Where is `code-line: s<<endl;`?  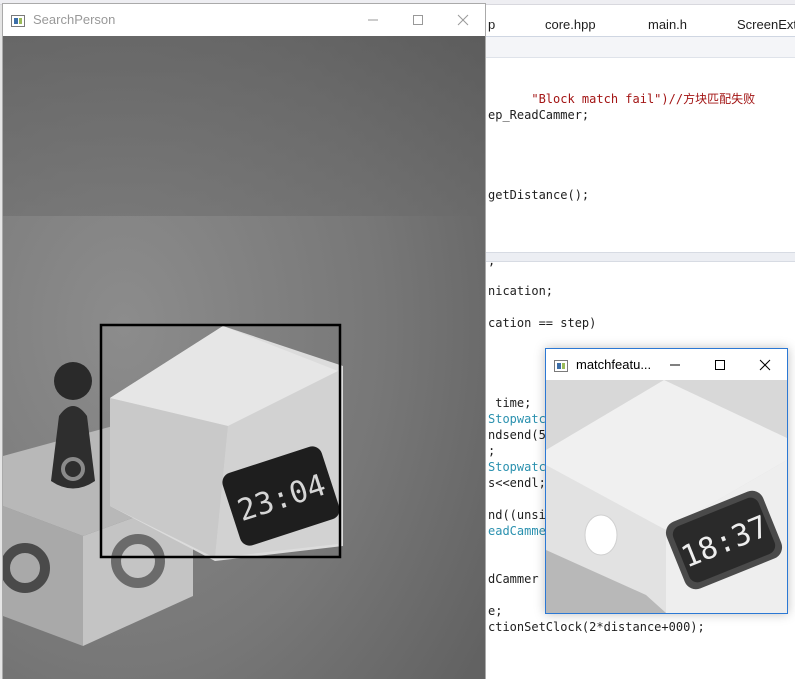
code-line: s<<endl; is located at coordinates (517, 483).